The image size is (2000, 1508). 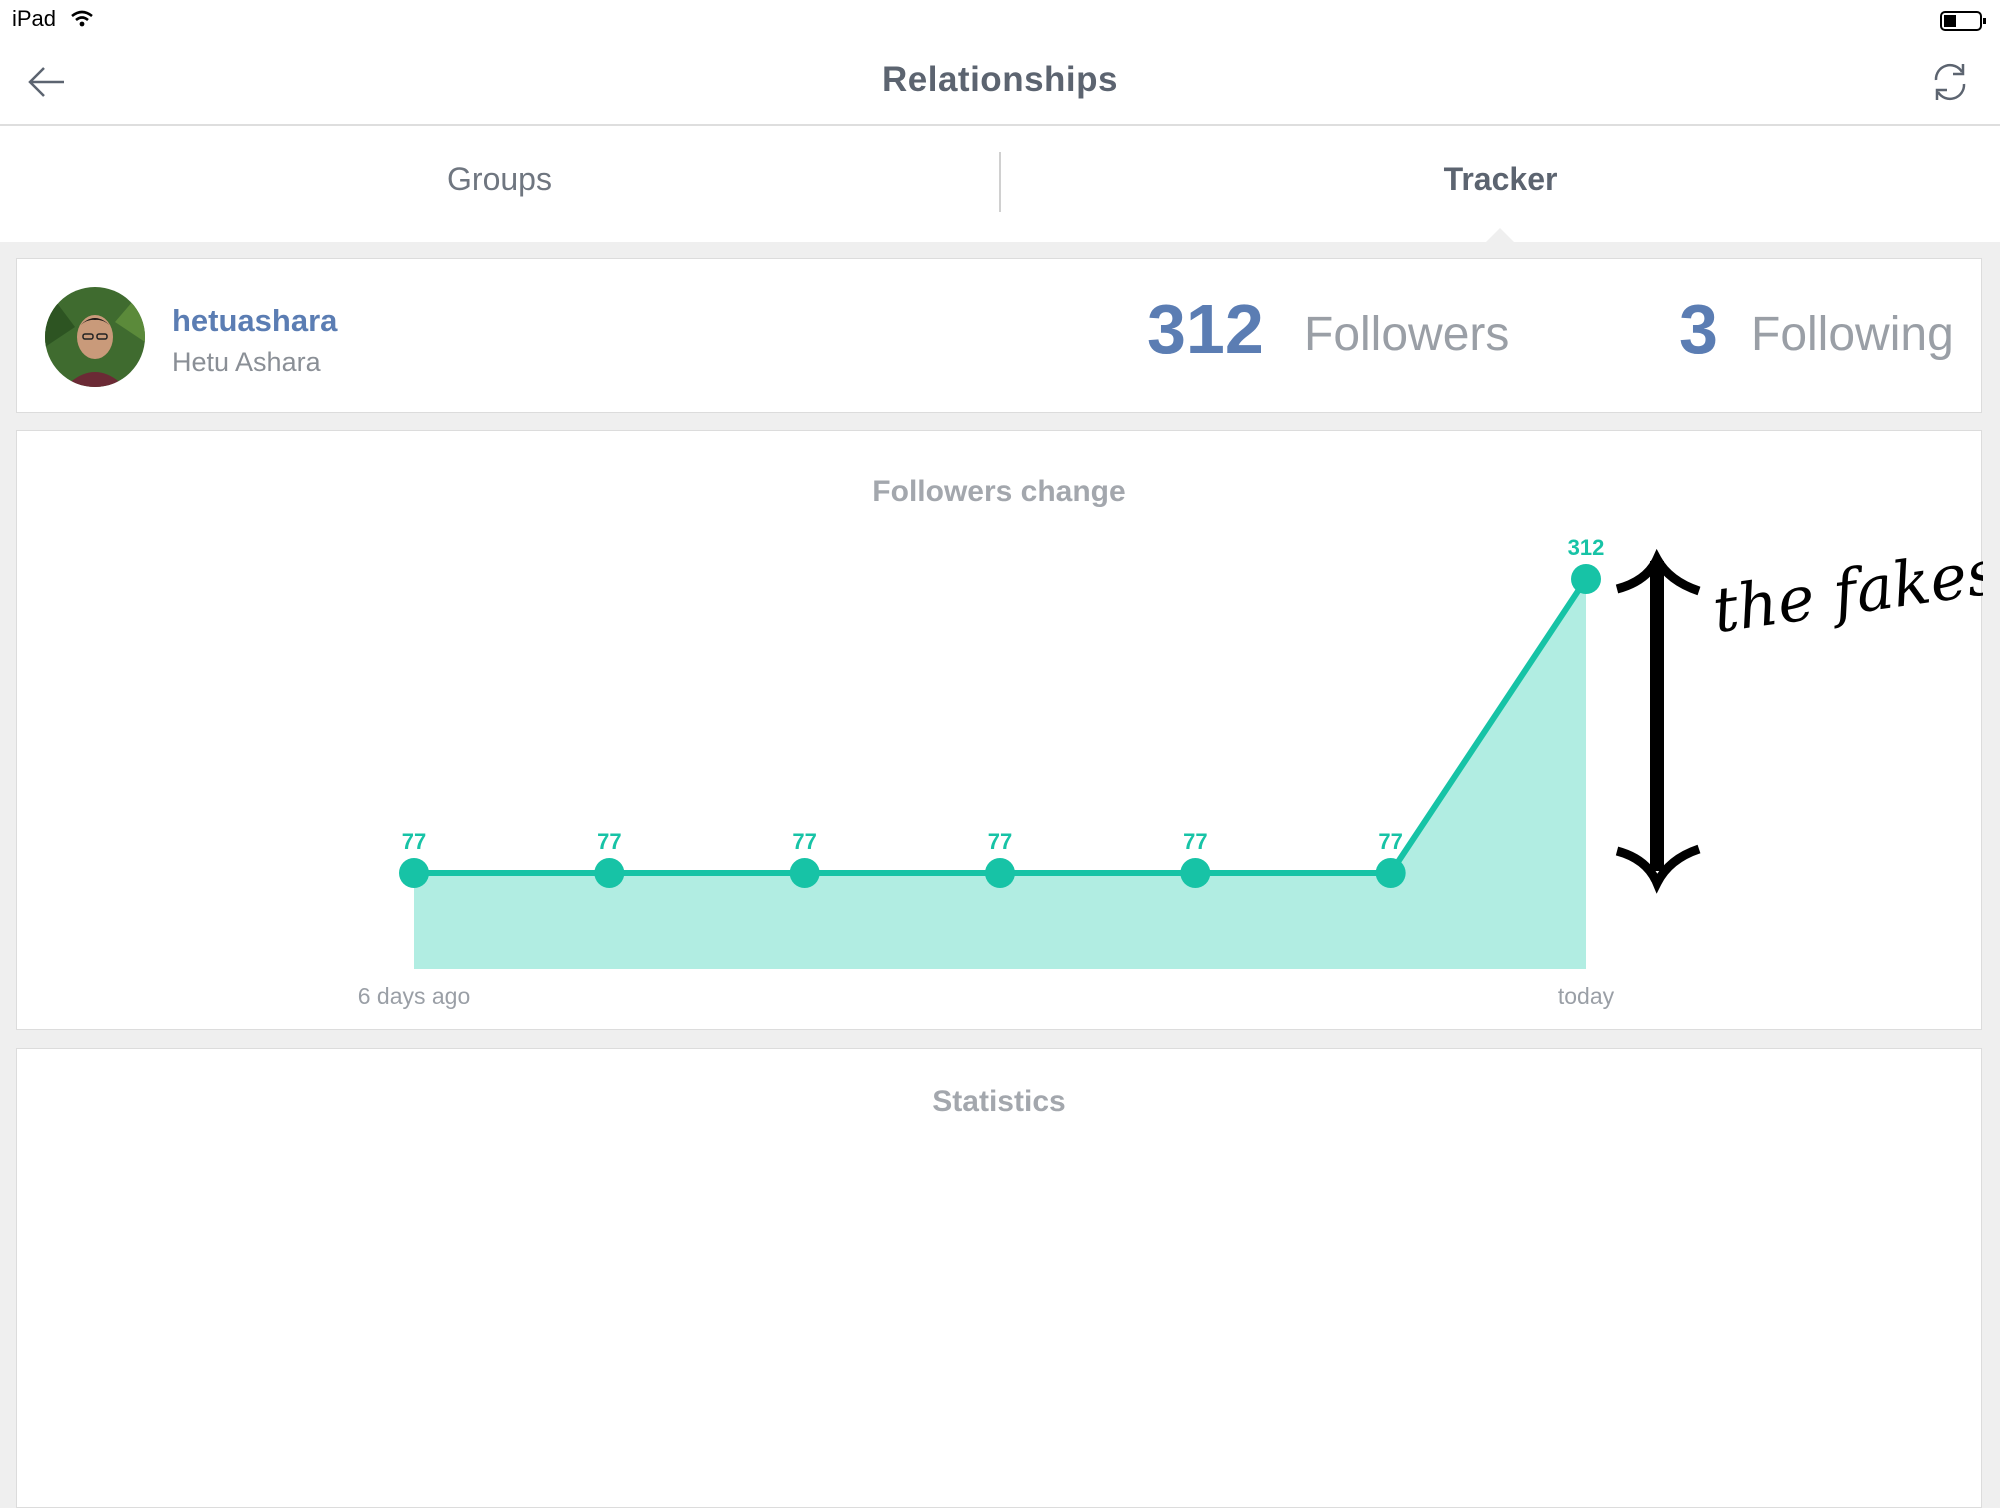 What do you see at coordinates (254, 321) in the screenshot?
I see `username: hetuashara` at bounding box center [254, 321].